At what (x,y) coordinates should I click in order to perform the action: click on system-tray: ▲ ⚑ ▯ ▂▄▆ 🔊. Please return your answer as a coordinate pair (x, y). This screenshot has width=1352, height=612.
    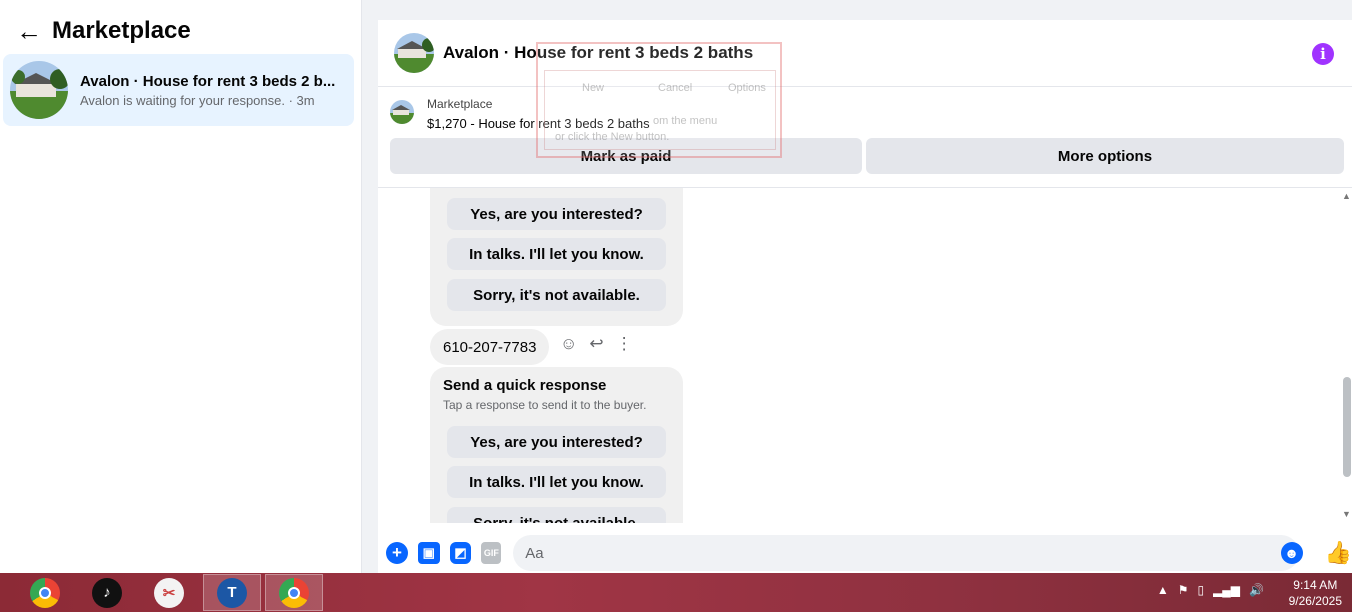
    Looking at the image, I should click on (1210, 590).